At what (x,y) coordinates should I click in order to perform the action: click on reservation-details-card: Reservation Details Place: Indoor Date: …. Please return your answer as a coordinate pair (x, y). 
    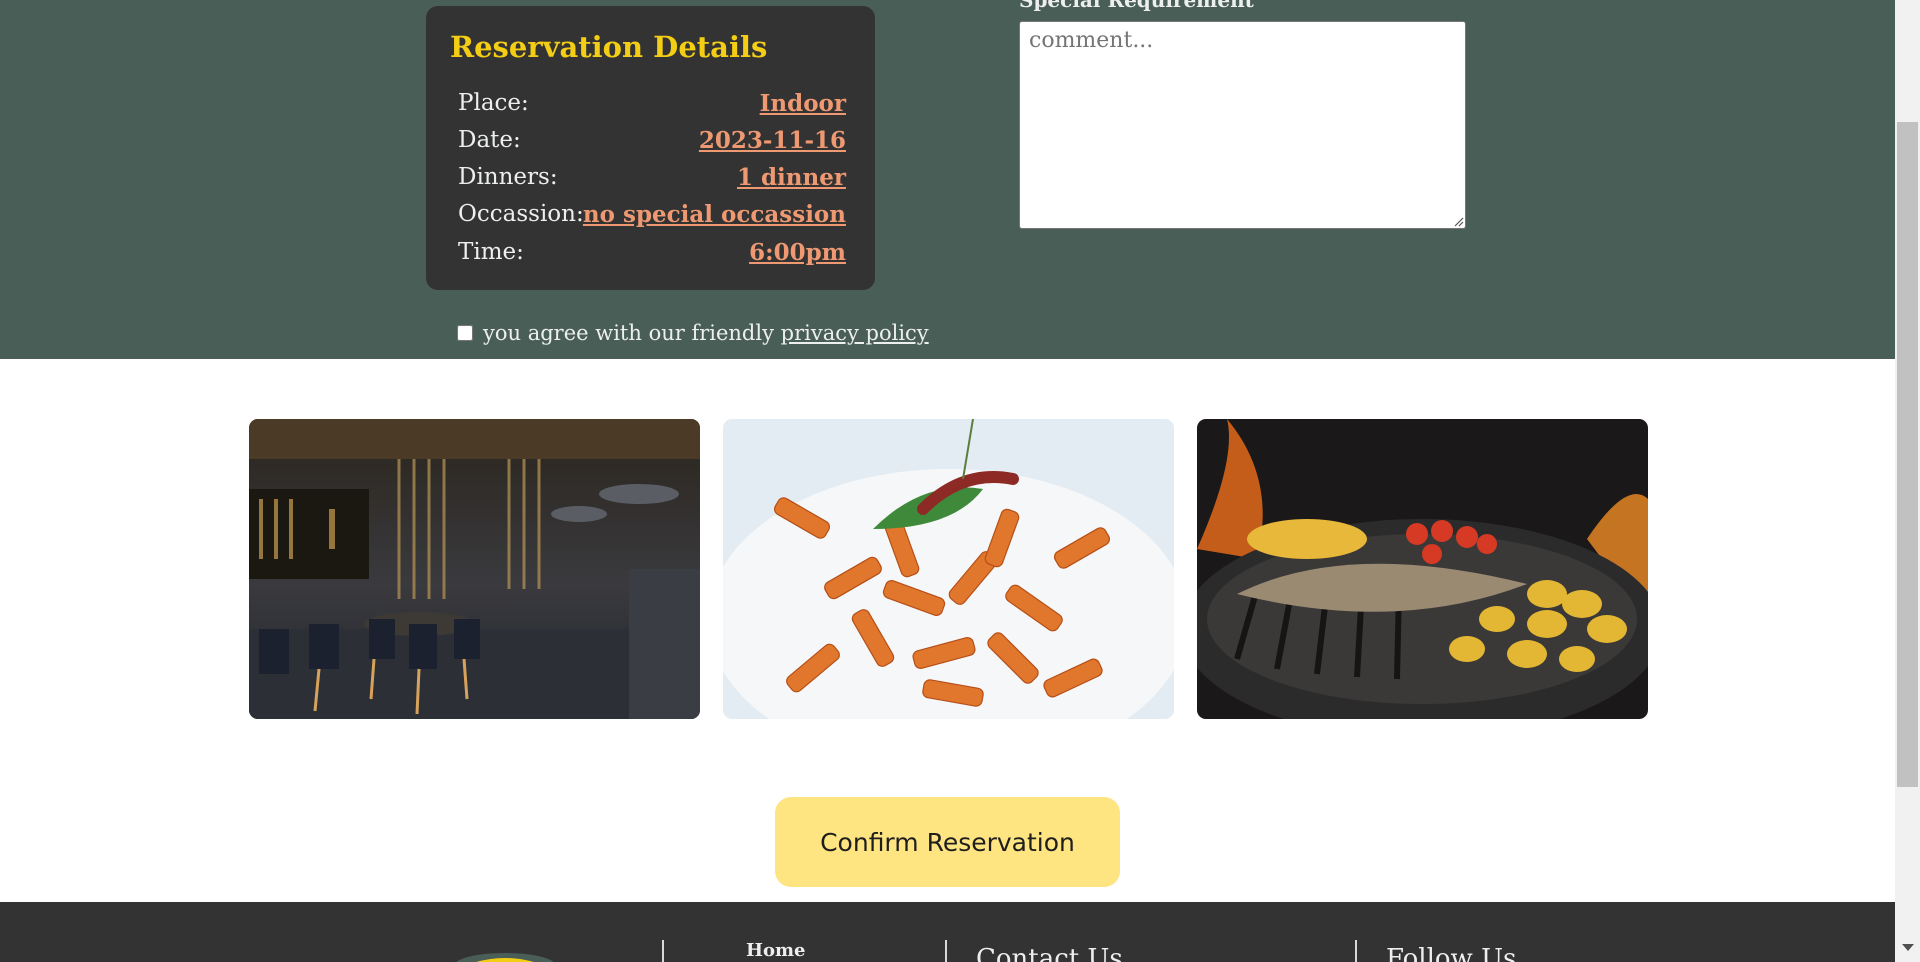
    Looking at the image, I should click on (650, 148).